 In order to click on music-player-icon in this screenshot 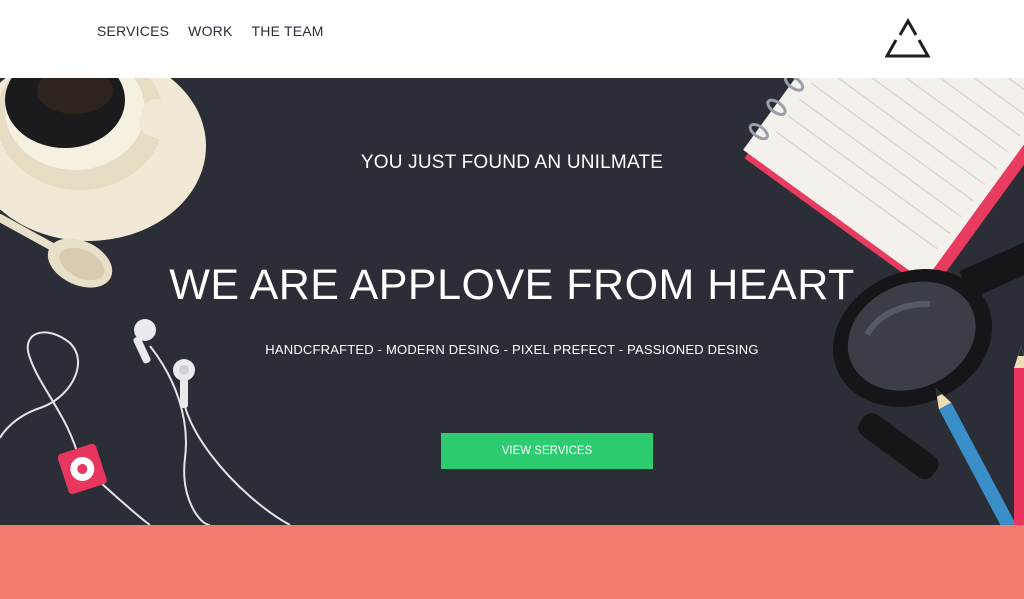, I will do `click(82, 469)`.